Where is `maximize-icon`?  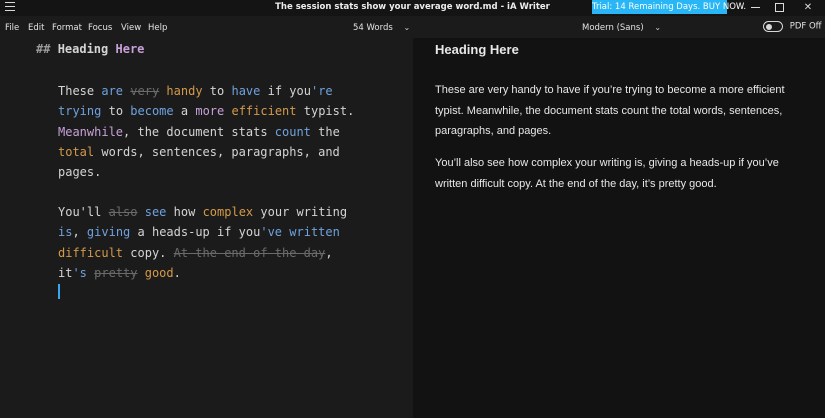
maximize-icon is located at coordinates (779, 7).